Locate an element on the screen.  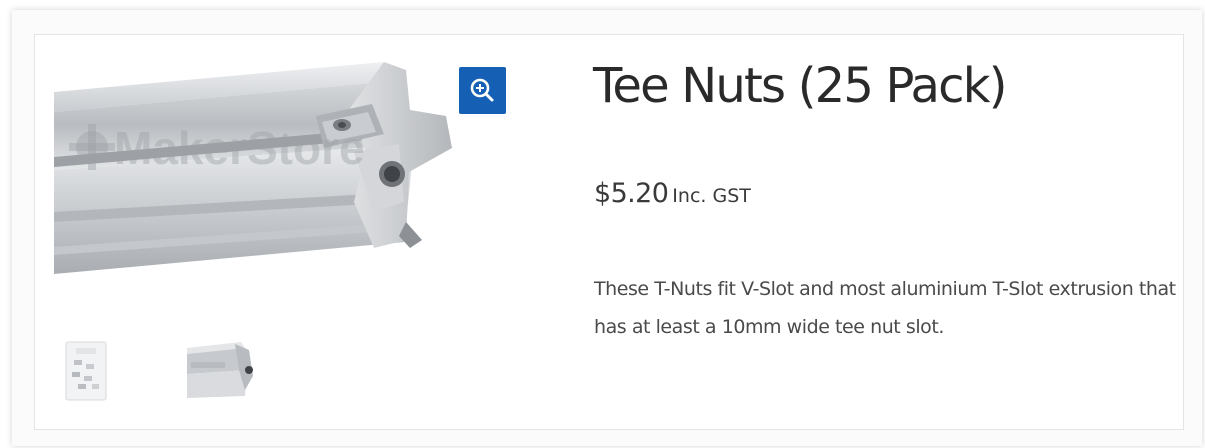
thumbnail-extrusion is located at coordinates (221, 371).